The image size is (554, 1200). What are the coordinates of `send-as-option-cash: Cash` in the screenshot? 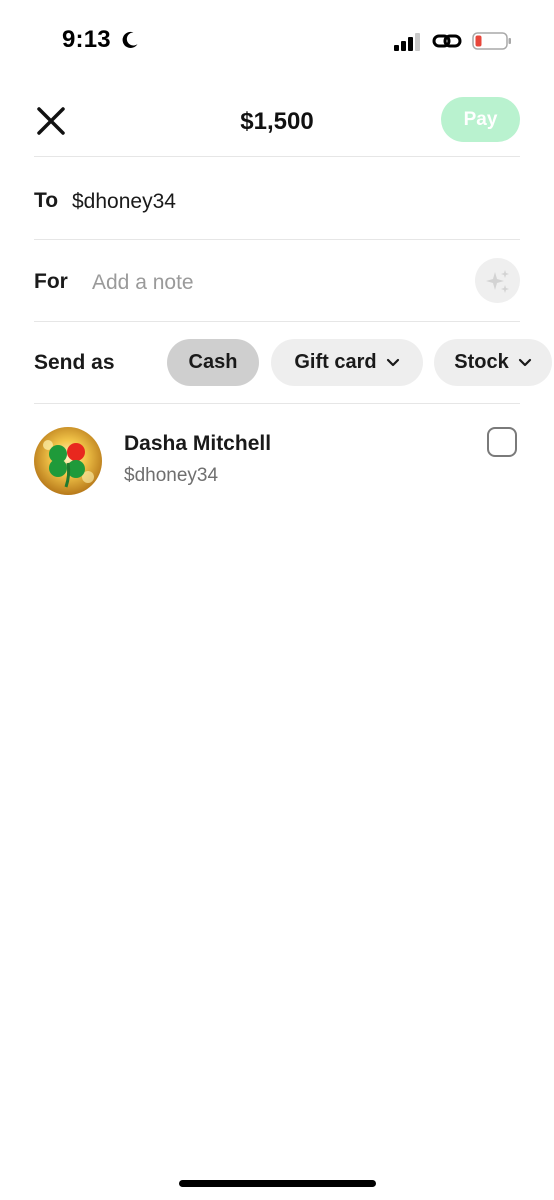 It's located at (213, 362).